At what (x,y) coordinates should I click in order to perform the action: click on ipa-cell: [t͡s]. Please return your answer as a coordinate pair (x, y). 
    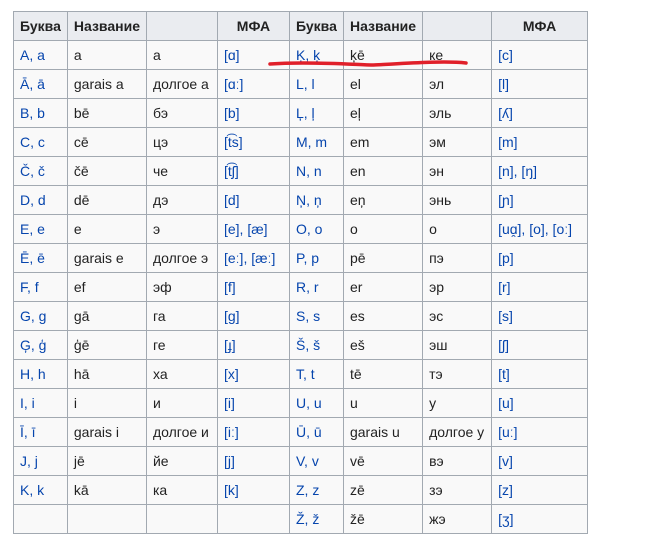
    Looking at the image, I should click on (253, 142).